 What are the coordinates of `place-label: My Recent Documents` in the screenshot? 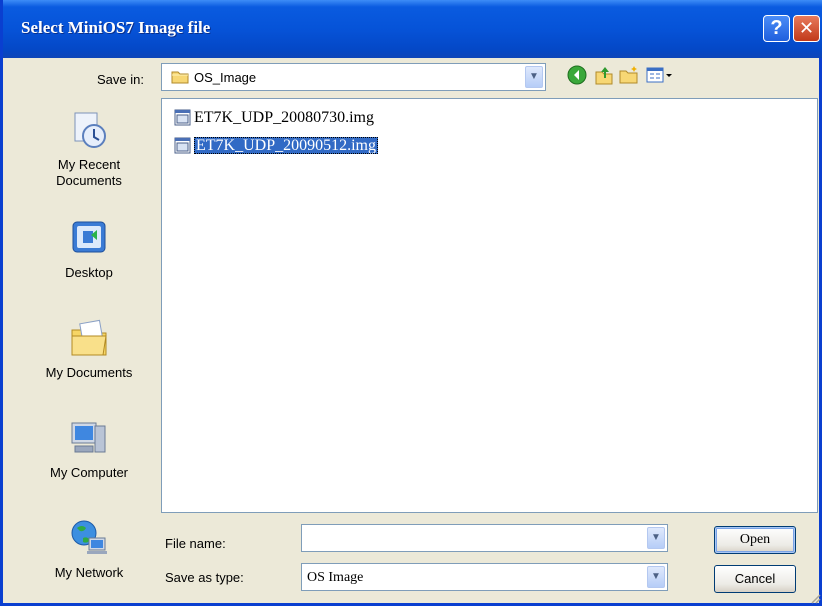 It's located at (89, 172).